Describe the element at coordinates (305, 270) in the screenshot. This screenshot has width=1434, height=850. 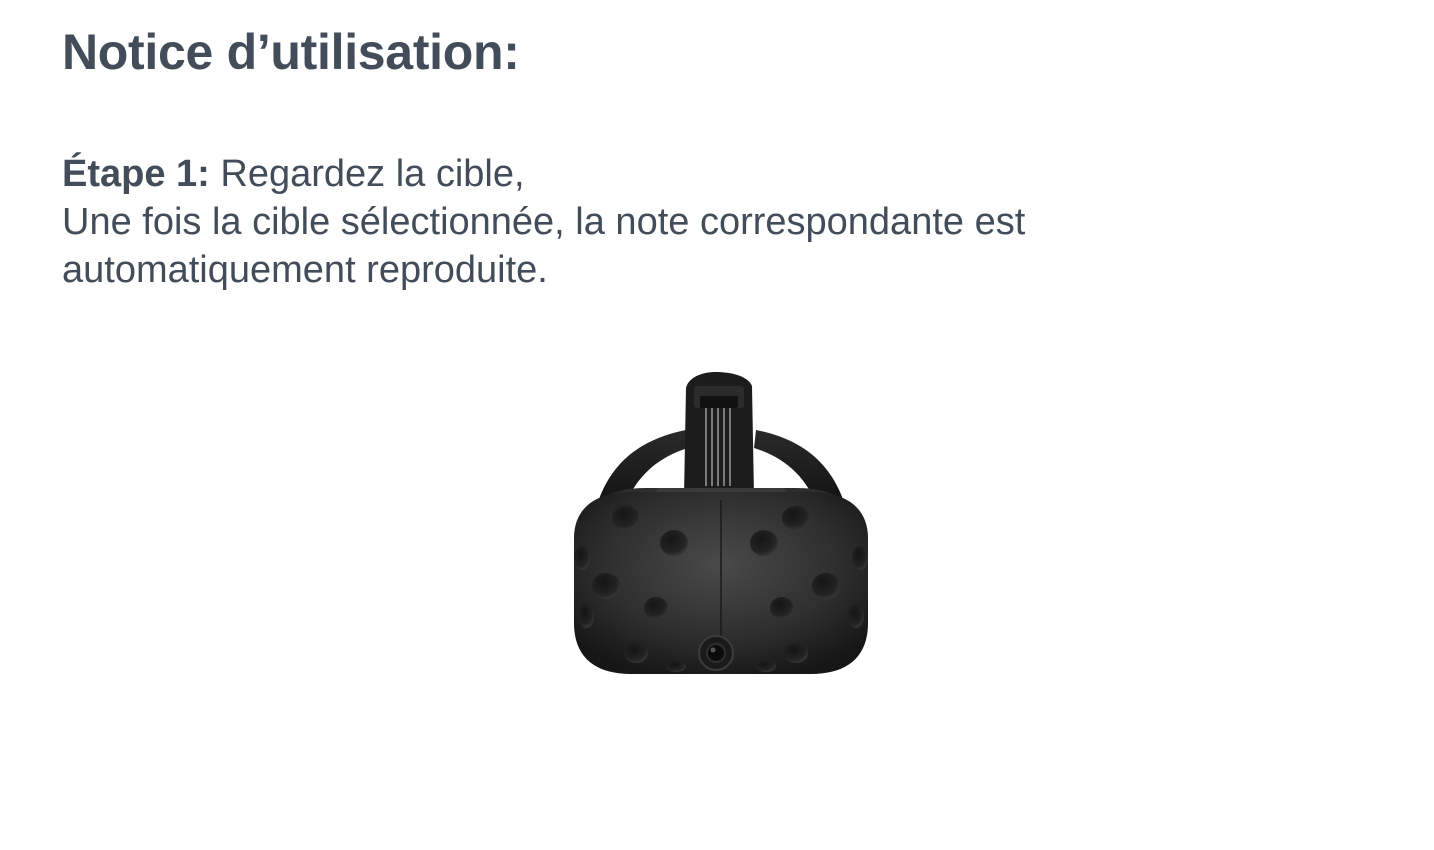
I see `step-text-line-3: automatiquement reproduite.` at that location.